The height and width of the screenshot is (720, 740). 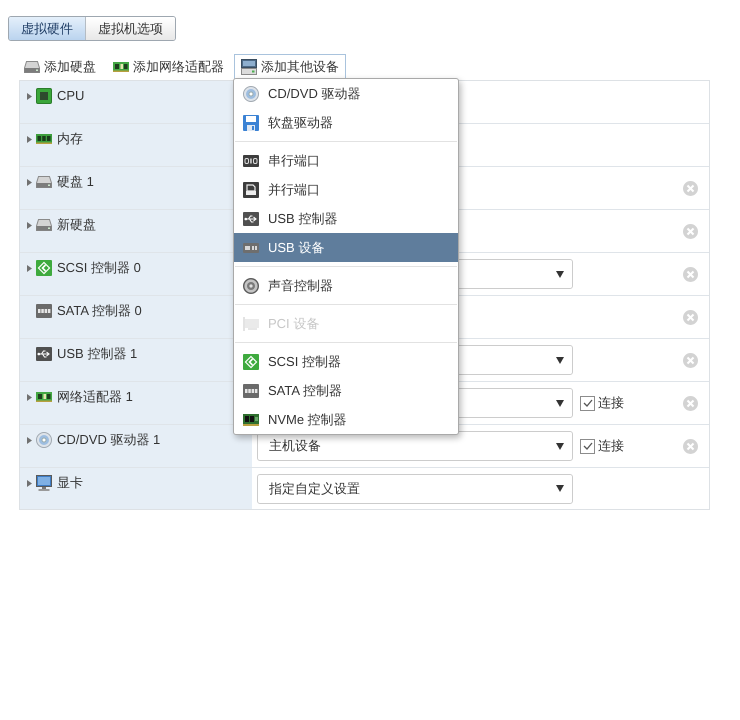 What do you see at coordinates (130, 28) in the screenshot?
I see `tab: 虚拟机选项` at bounding box center [130, 28].